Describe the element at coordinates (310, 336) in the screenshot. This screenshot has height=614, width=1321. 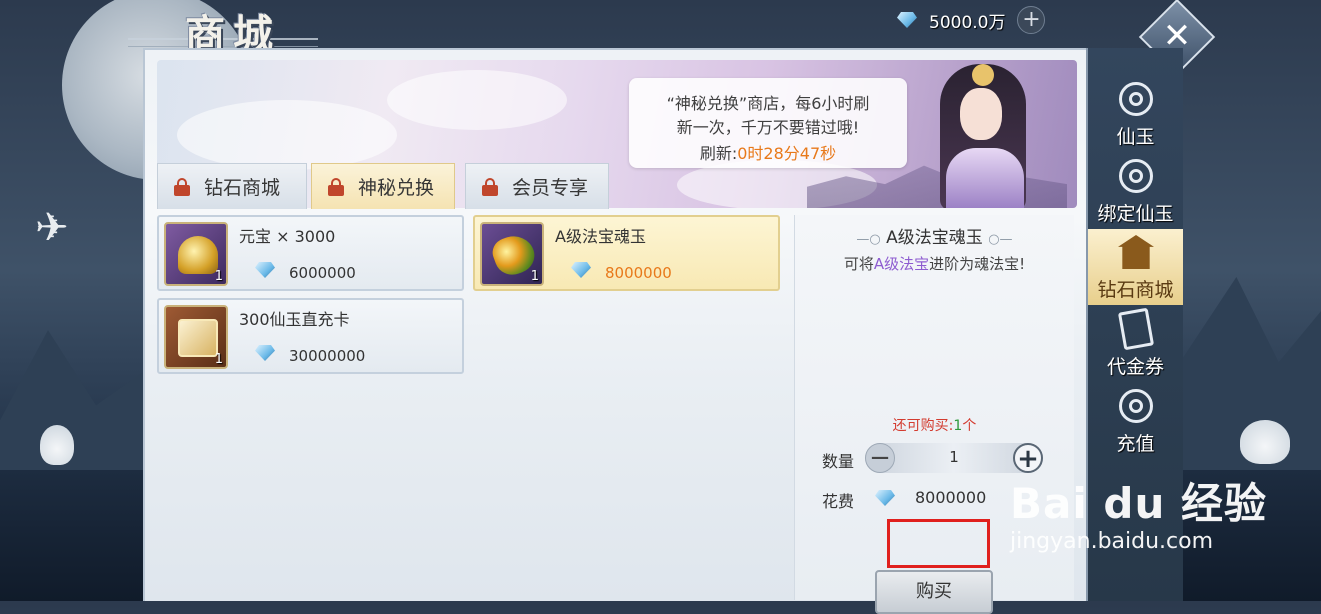
I see `shop-item: 1 300仙玉直充卡 30000000` at that location.